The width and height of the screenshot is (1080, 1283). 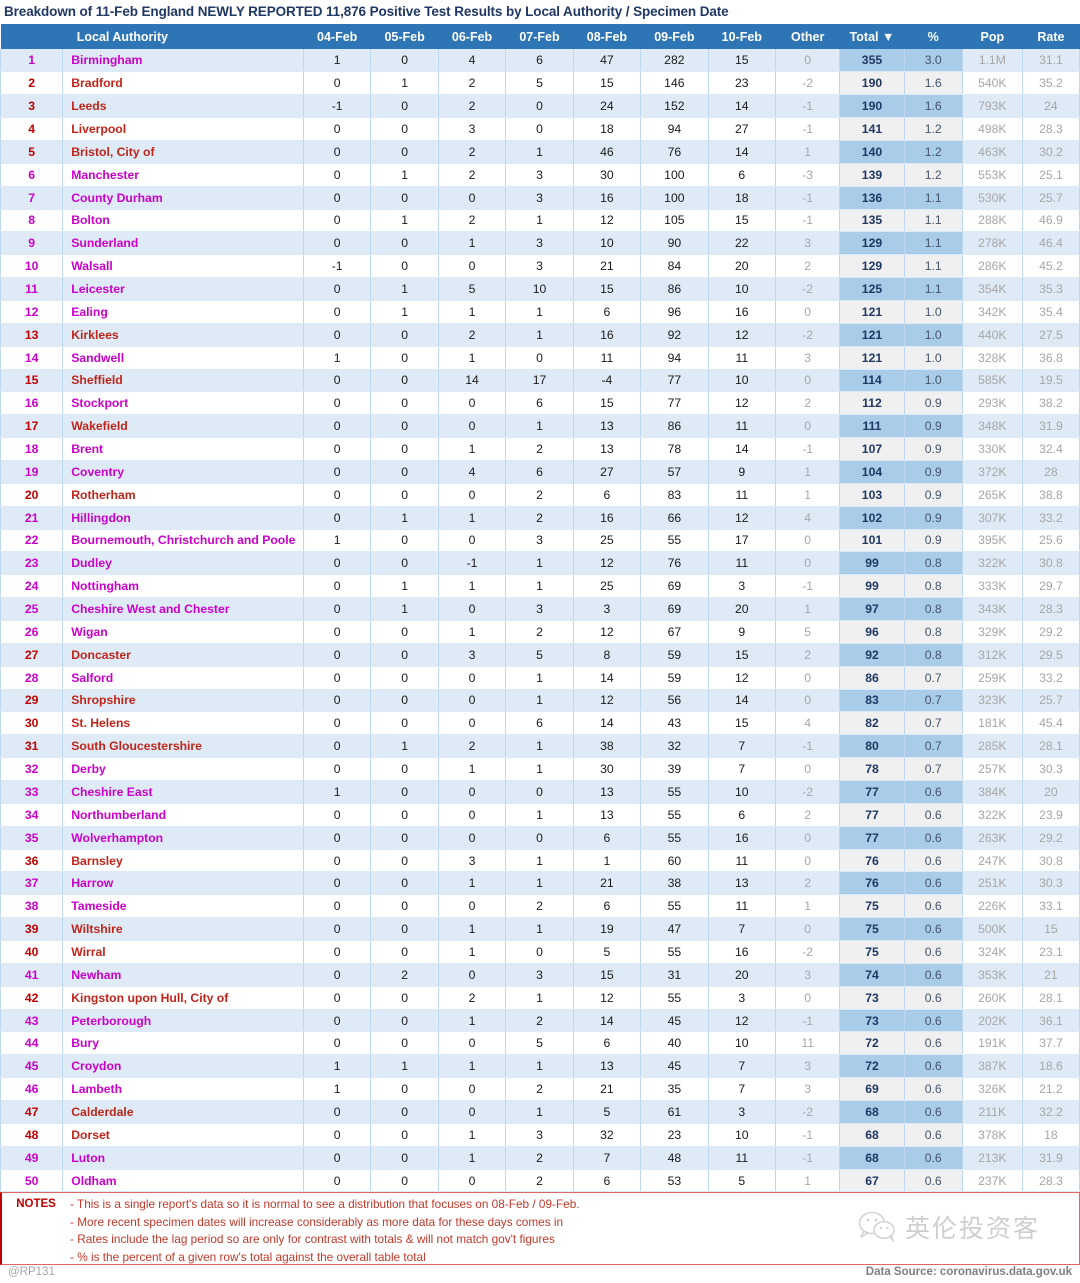 What do you see at coordinates (472, 746) in the screenshot?
I see `row-day-2: 2` at bounding box center [472, 746].